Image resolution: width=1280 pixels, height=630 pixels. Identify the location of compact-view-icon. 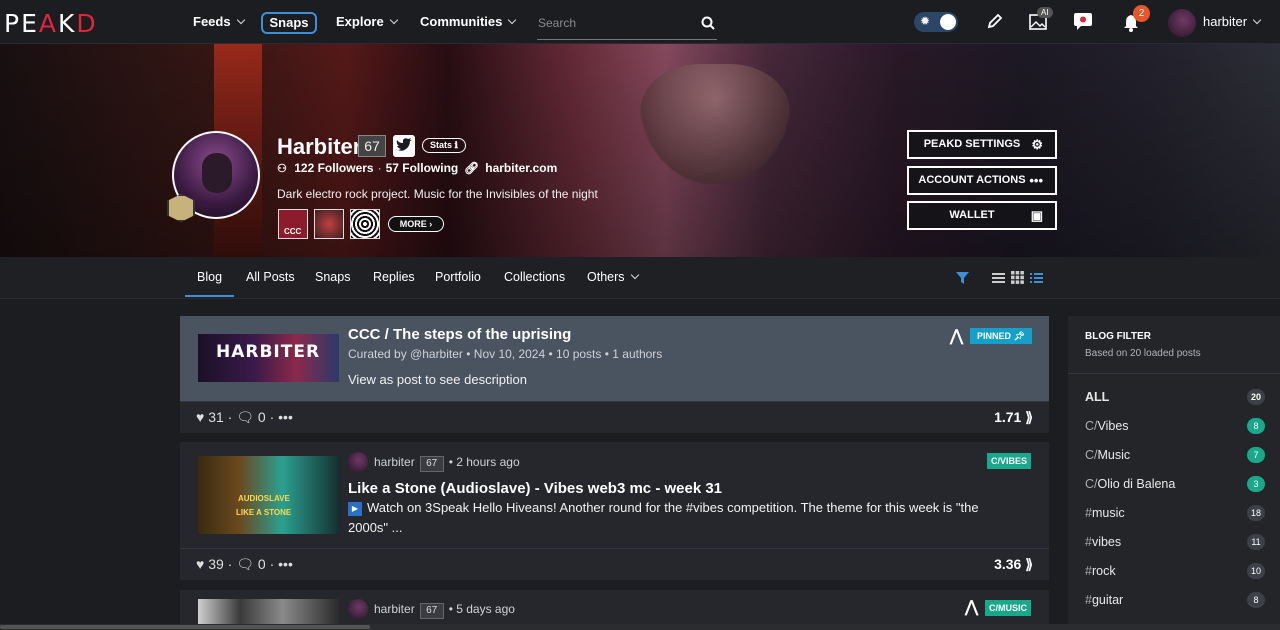
(1036, 278).